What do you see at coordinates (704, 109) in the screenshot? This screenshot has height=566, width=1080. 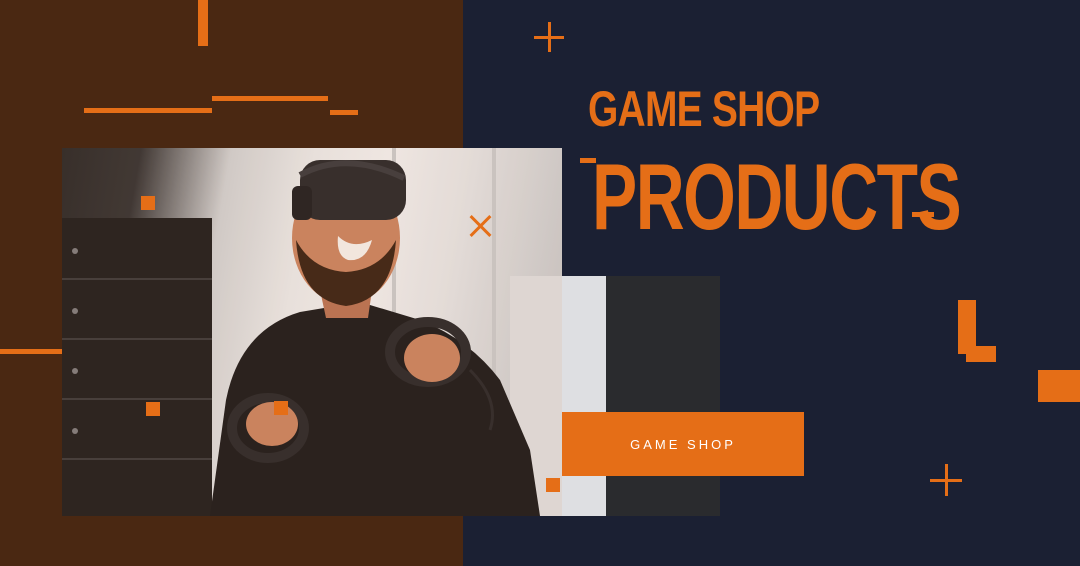 I see `title-line-1: GAME SHOP` at bounding box center [704, 109].